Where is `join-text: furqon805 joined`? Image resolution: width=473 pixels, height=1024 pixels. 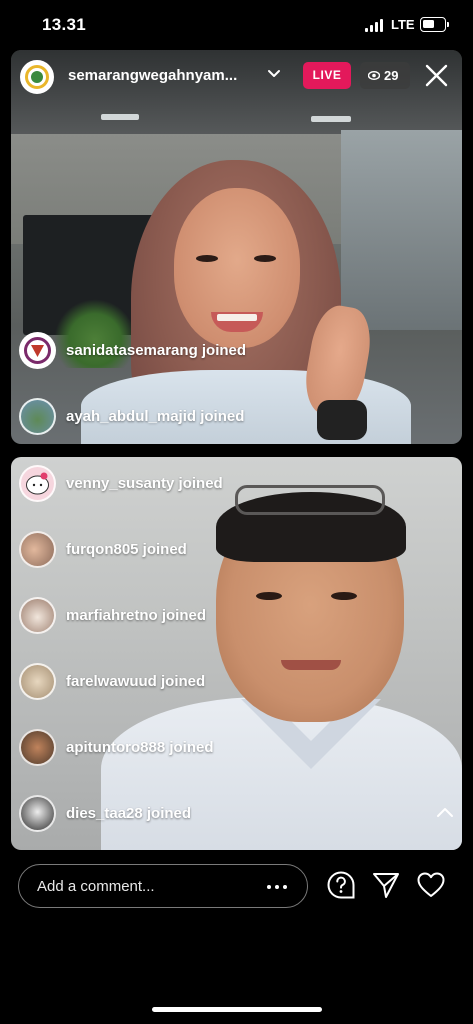 join-text: furqon805 joined is located at coordinates (126, 549).